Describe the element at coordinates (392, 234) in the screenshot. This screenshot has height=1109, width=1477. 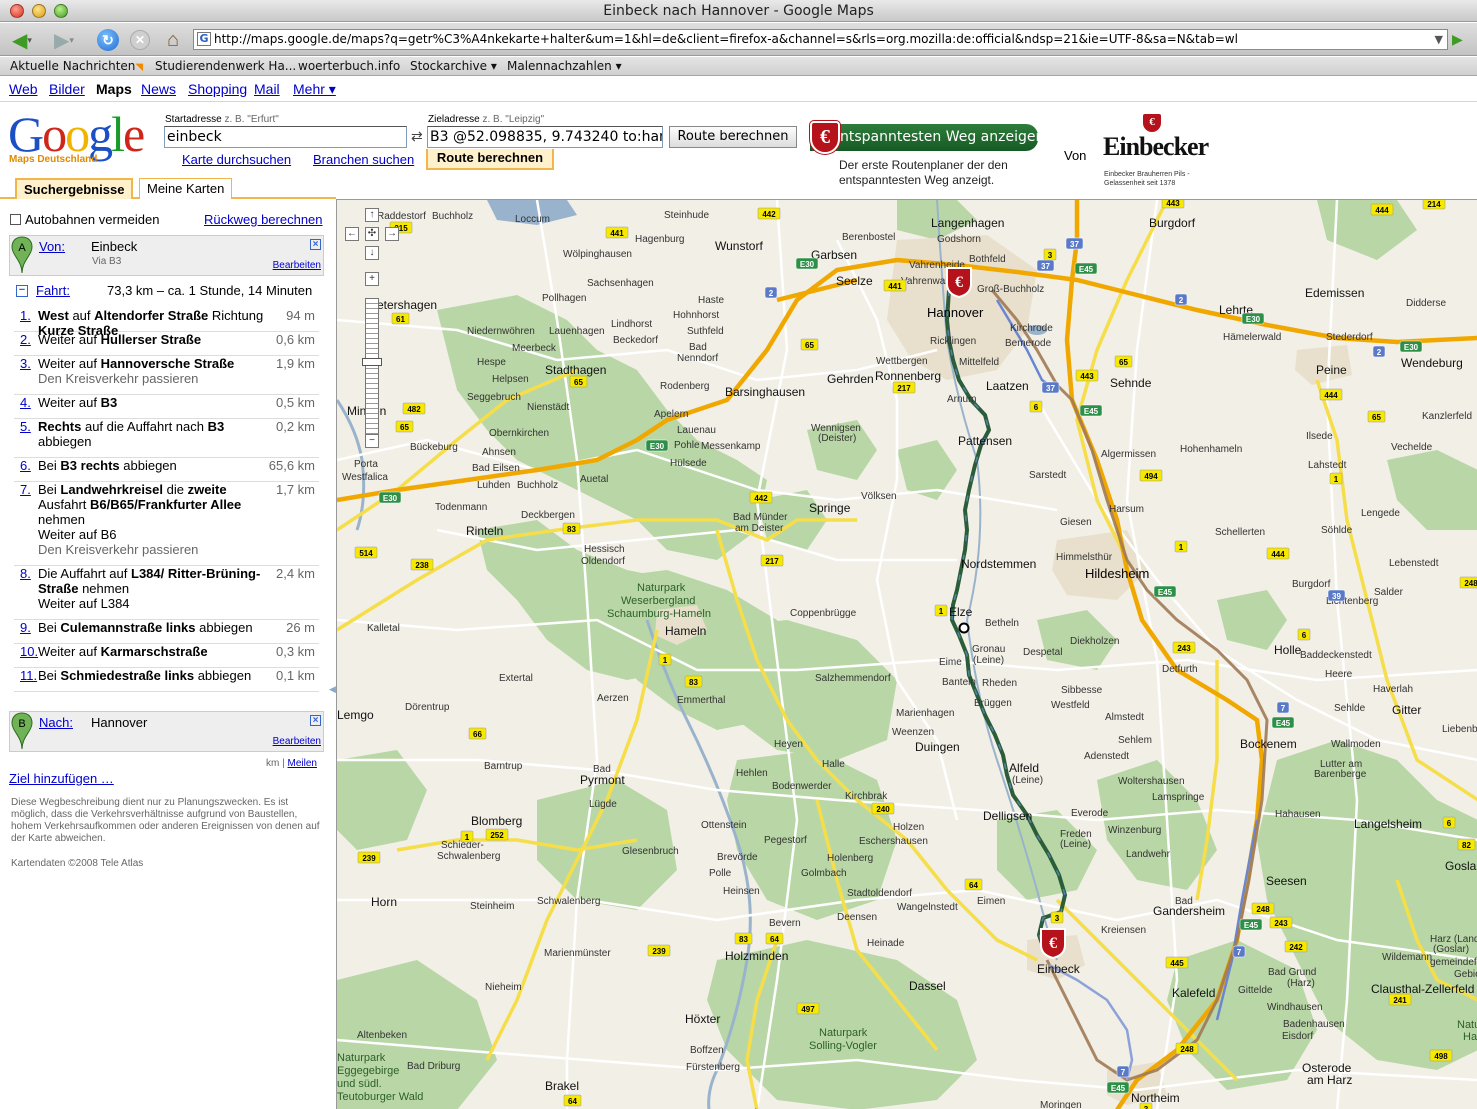
I see `pan-right-icon: →` at that location.